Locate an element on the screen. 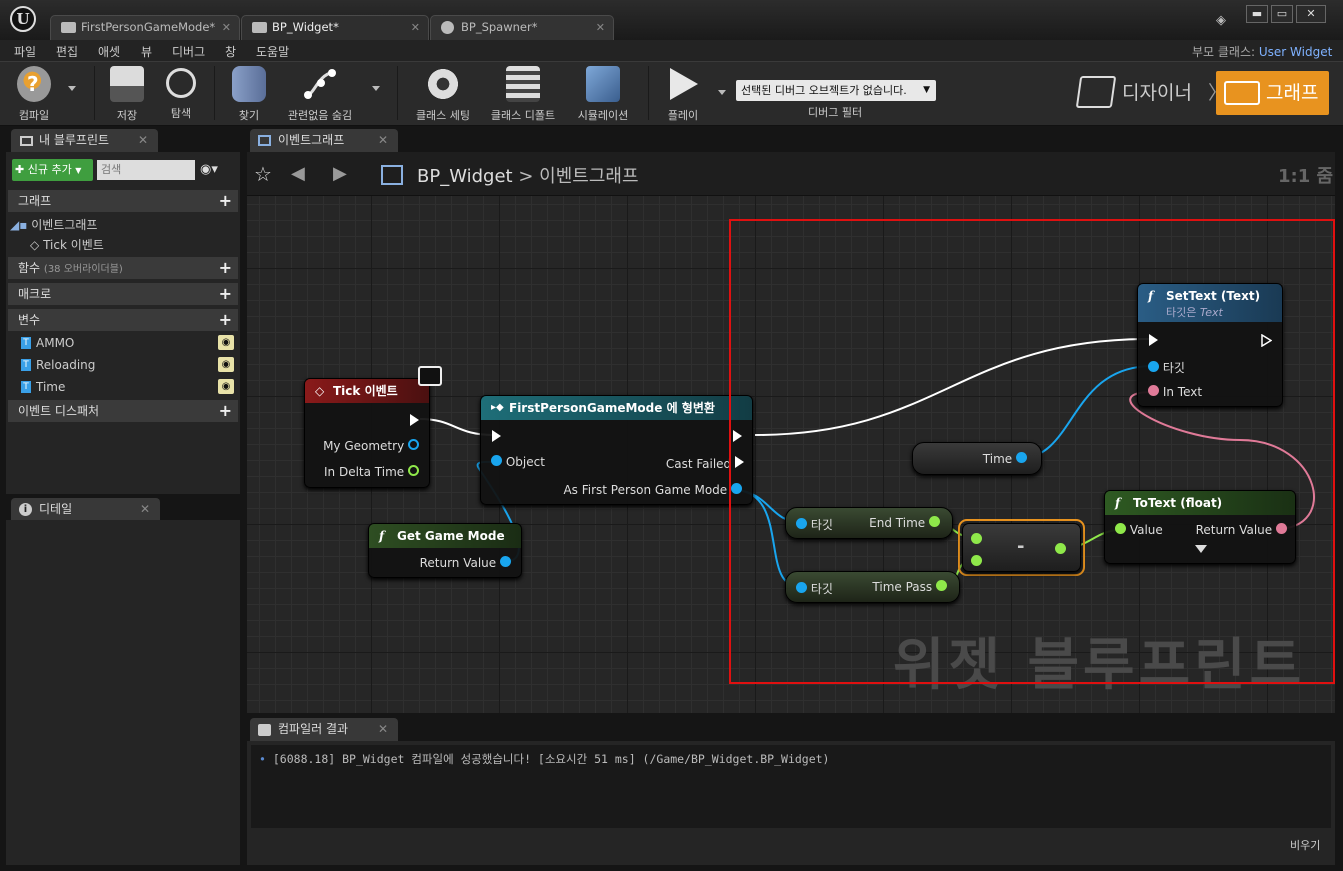 This screenshot has height=871, width=1343. event-diamond-icon: ◇ is located at coordinates (320, 391).